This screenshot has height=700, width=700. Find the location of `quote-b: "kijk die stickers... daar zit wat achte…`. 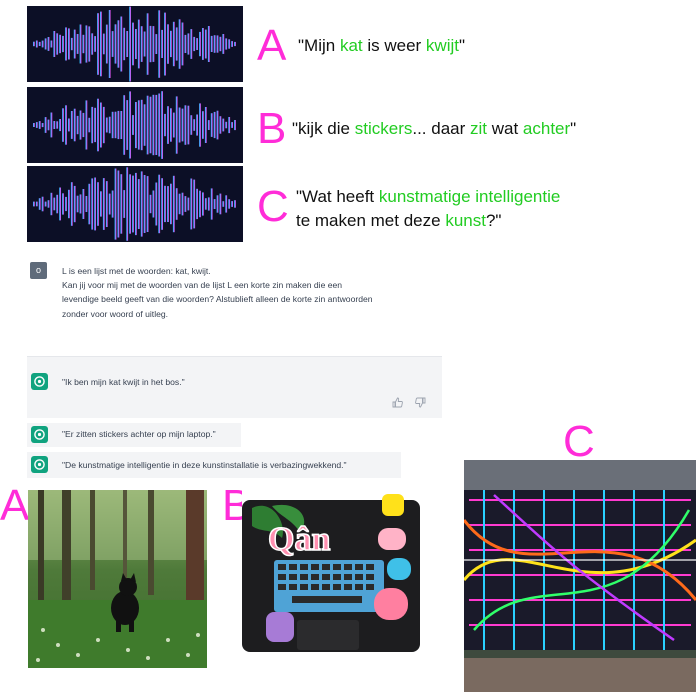

quote-b: "kijk die stickers... daar zit wat achte… is located at coordinates (434, 129).